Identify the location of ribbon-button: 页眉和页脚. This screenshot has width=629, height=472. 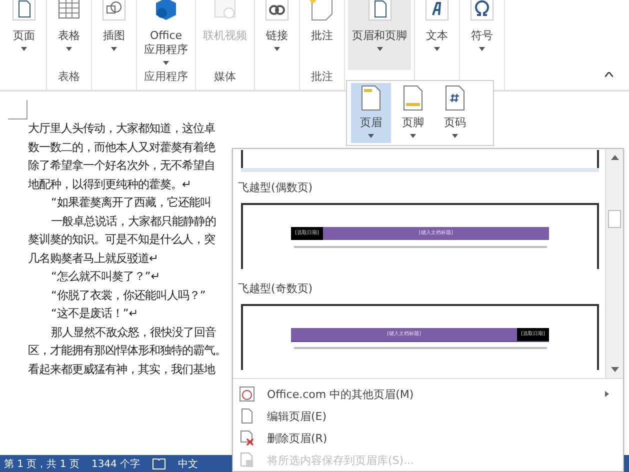
(379, 35).